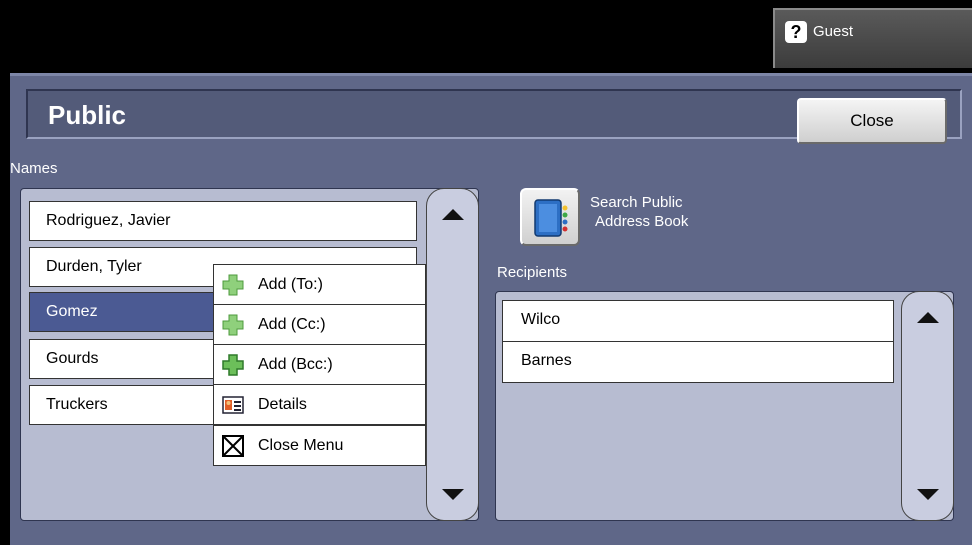 The width and height of the screenshot is (972, 545). What do you see at coordinates (87, 115) in the screenshot?
I see `page-title: Public` at bounding box center [87, 115].